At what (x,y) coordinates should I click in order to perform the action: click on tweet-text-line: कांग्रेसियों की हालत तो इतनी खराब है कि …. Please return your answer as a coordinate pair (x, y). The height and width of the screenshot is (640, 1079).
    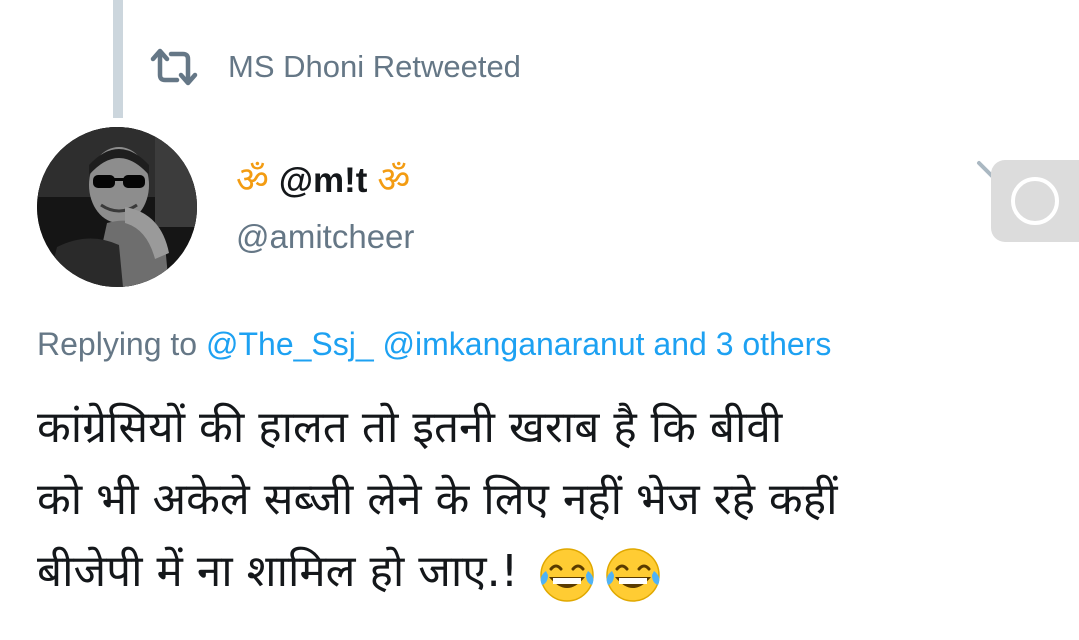
    Looking at the image, I should click on (410, 427).